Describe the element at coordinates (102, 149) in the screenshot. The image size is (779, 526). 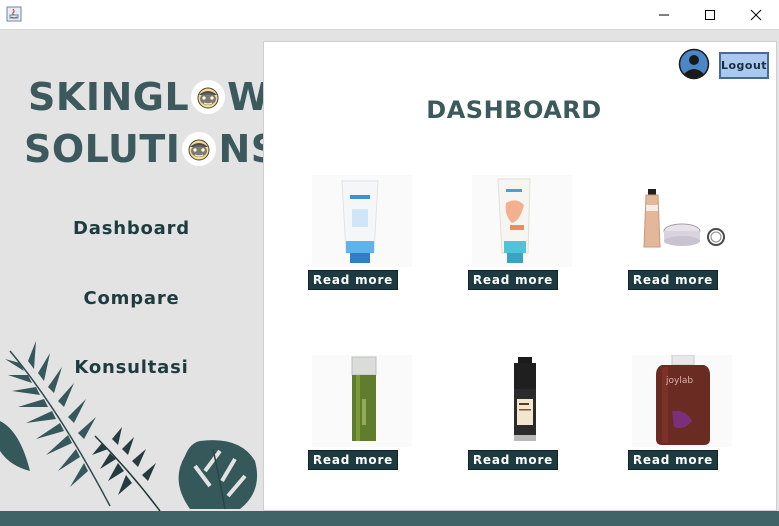
I see `brand-text-2a: SOLUTI` at that location.